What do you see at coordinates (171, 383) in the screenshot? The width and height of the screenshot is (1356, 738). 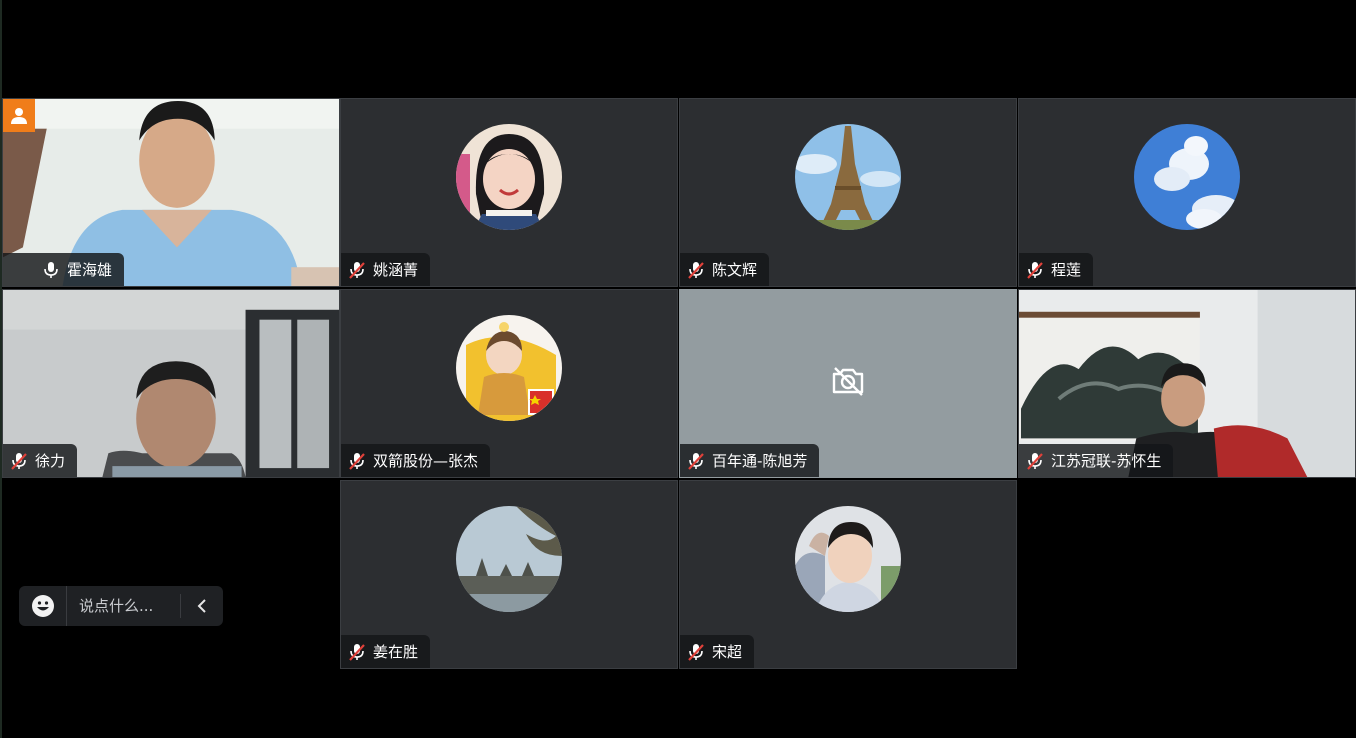 I see `participant-tile: 徐力` at bounding box center [171, 383].